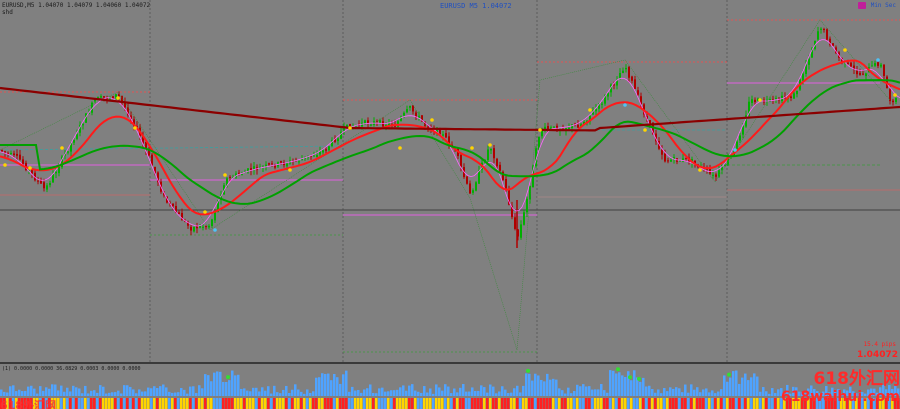  What do you see at coordinates (528, 370) in the screenshot?
I see `peak-dot` at bounding box center [528, 370].